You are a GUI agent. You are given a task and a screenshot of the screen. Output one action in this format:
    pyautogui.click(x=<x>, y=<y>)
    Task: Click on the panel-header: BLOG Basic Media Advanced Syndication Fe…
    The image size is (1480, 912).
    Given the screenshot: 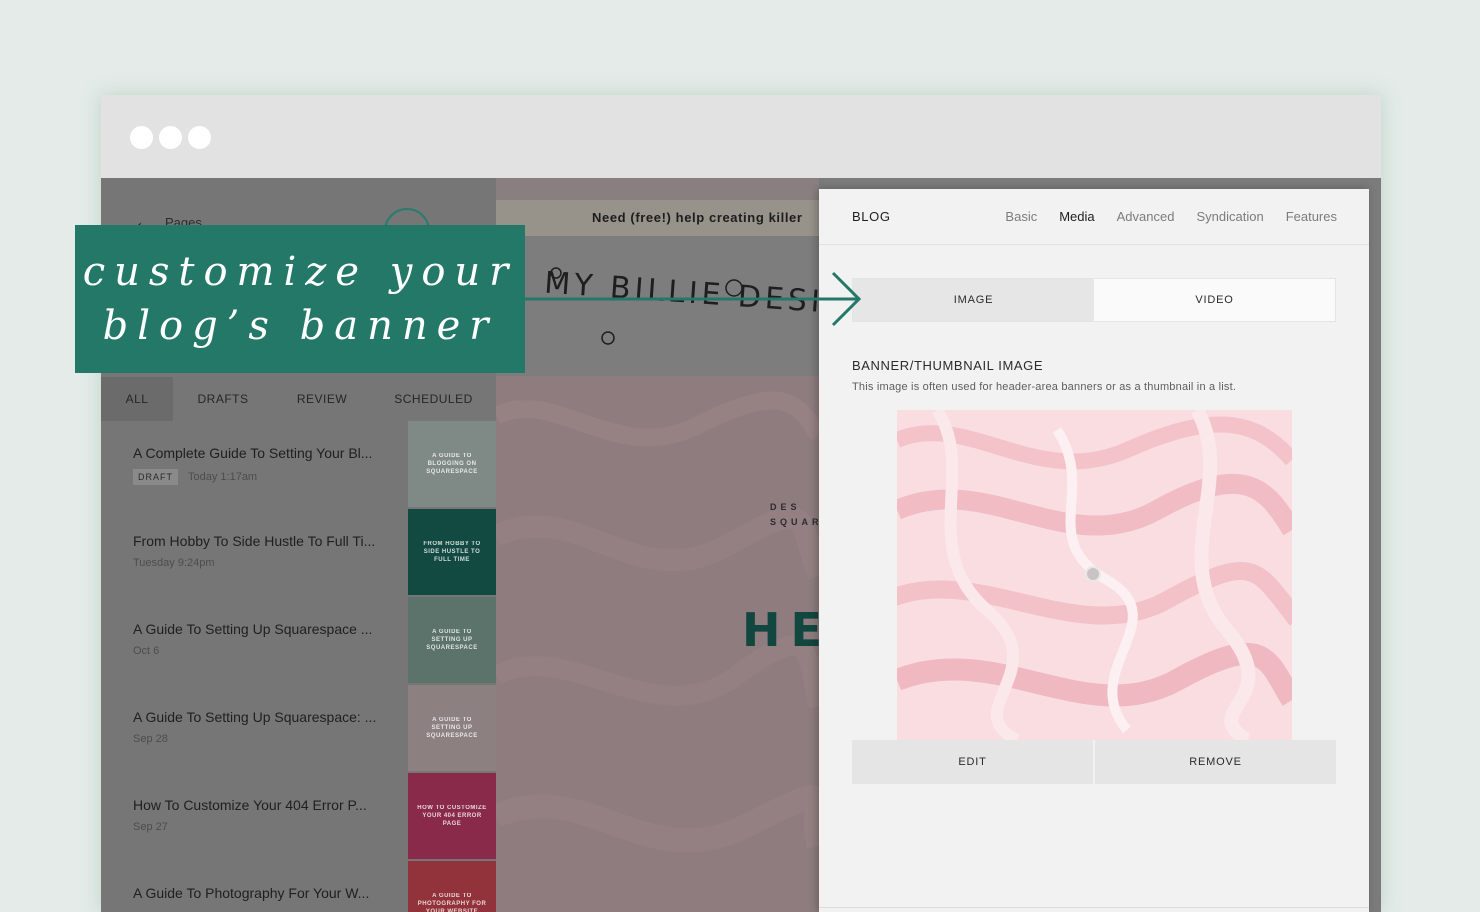 What is the action you would take?
    pyautogui.click(x=1094, y=217)
    